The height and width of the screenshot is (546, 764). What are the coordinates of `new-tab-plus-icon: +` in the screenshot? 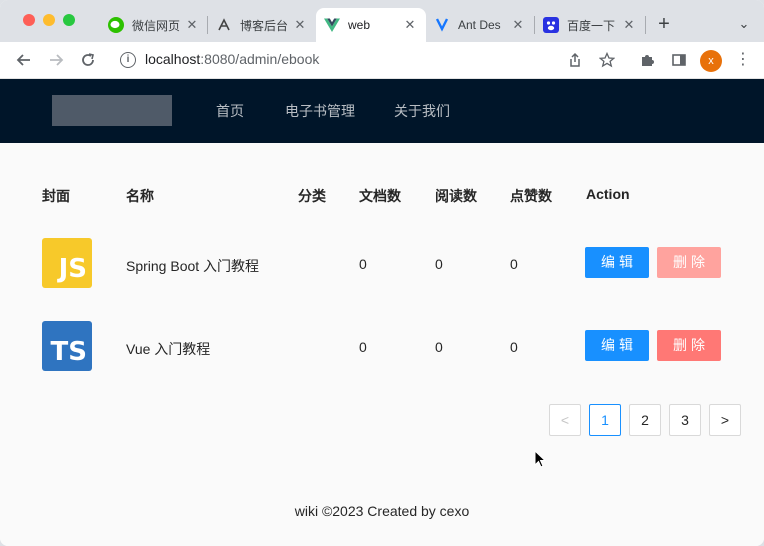 It's located at (664, 24).